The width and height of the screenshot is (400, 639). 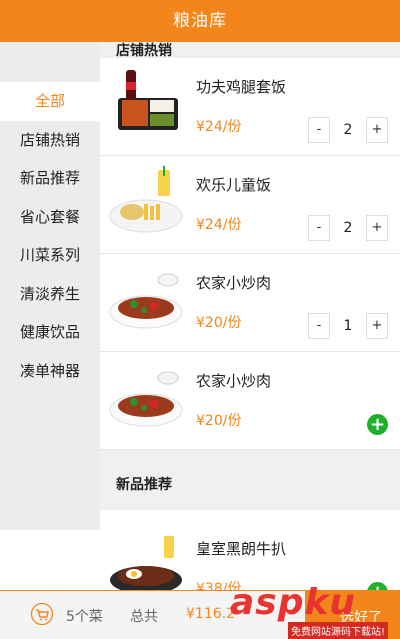 What do you see at coordinates (241, 87) in the screenshot?
I see `dish-name: 功夫鸡腿套饭` at bounding box center [241, 87].